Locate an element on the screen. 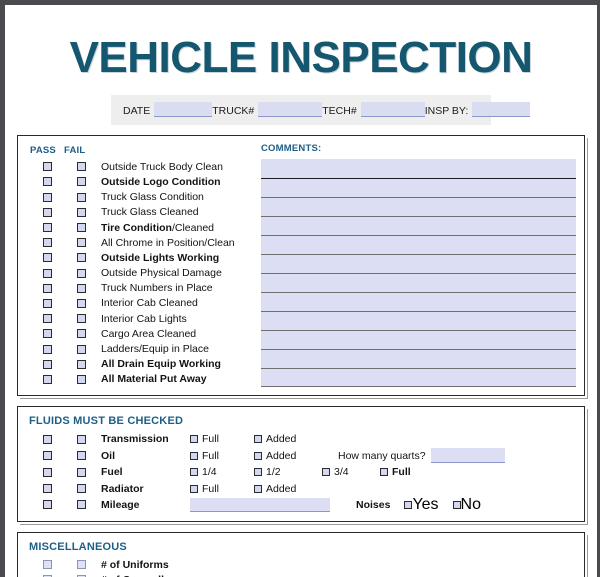  fail-column-header: FAIL is located at coordinates (75, 150).